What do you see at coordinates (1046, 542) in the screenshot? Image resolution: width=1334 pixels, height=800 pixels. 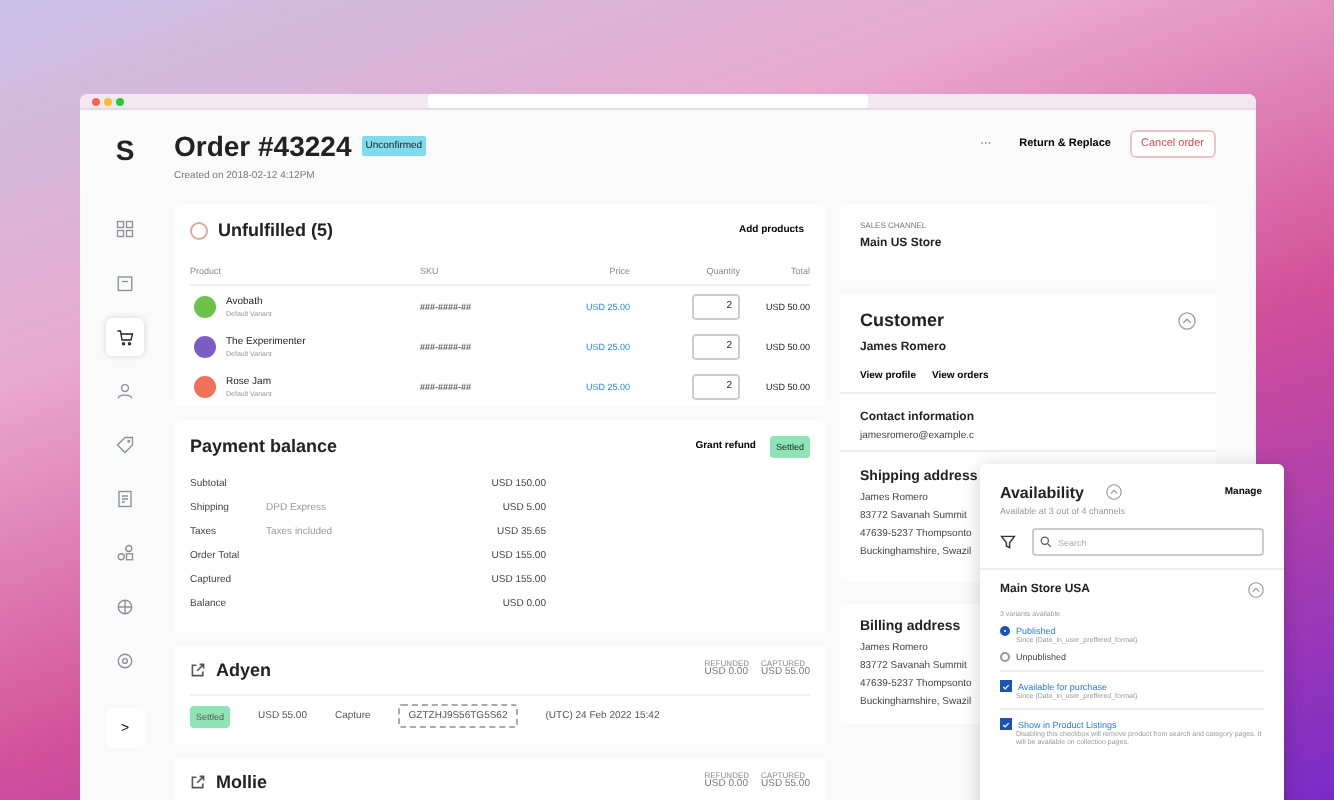 I see `search-icon` at bounding box center [1046, 542].